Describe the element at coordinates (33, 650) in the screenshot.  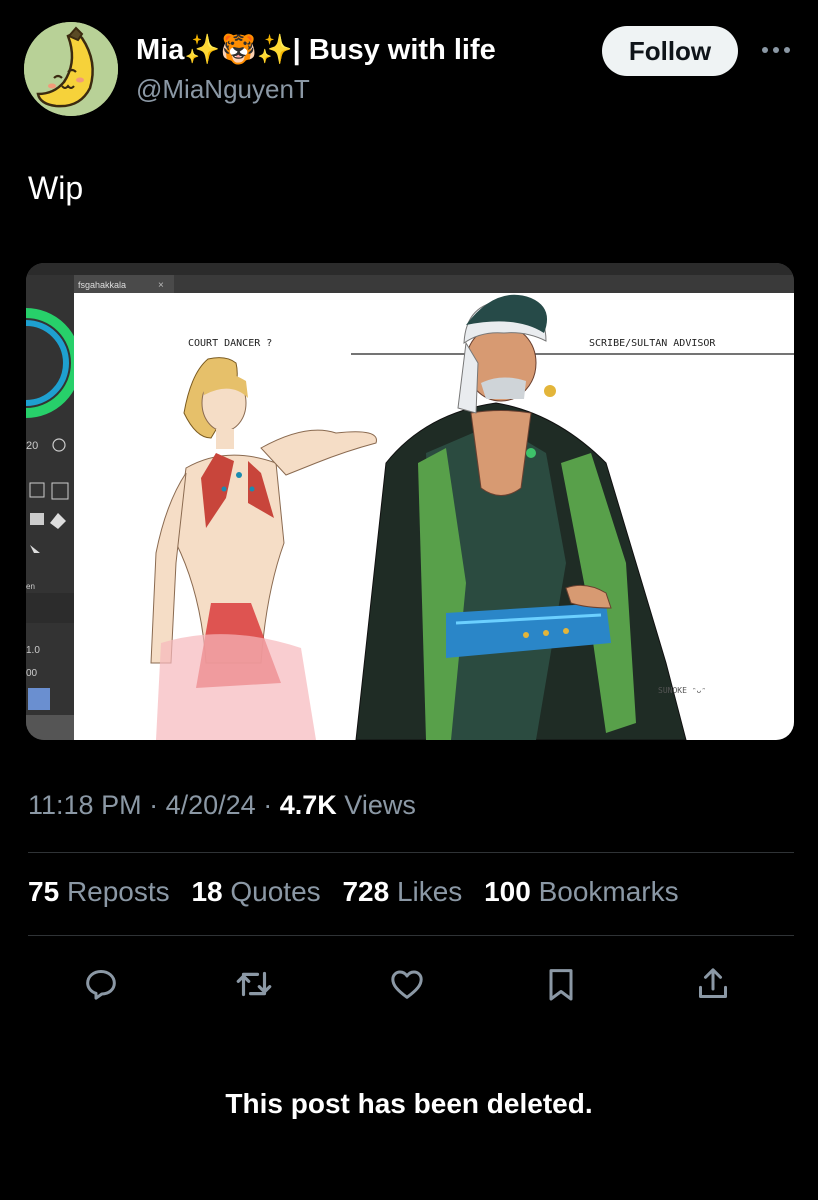
I see `panel-value-1: 1.0` at that location.